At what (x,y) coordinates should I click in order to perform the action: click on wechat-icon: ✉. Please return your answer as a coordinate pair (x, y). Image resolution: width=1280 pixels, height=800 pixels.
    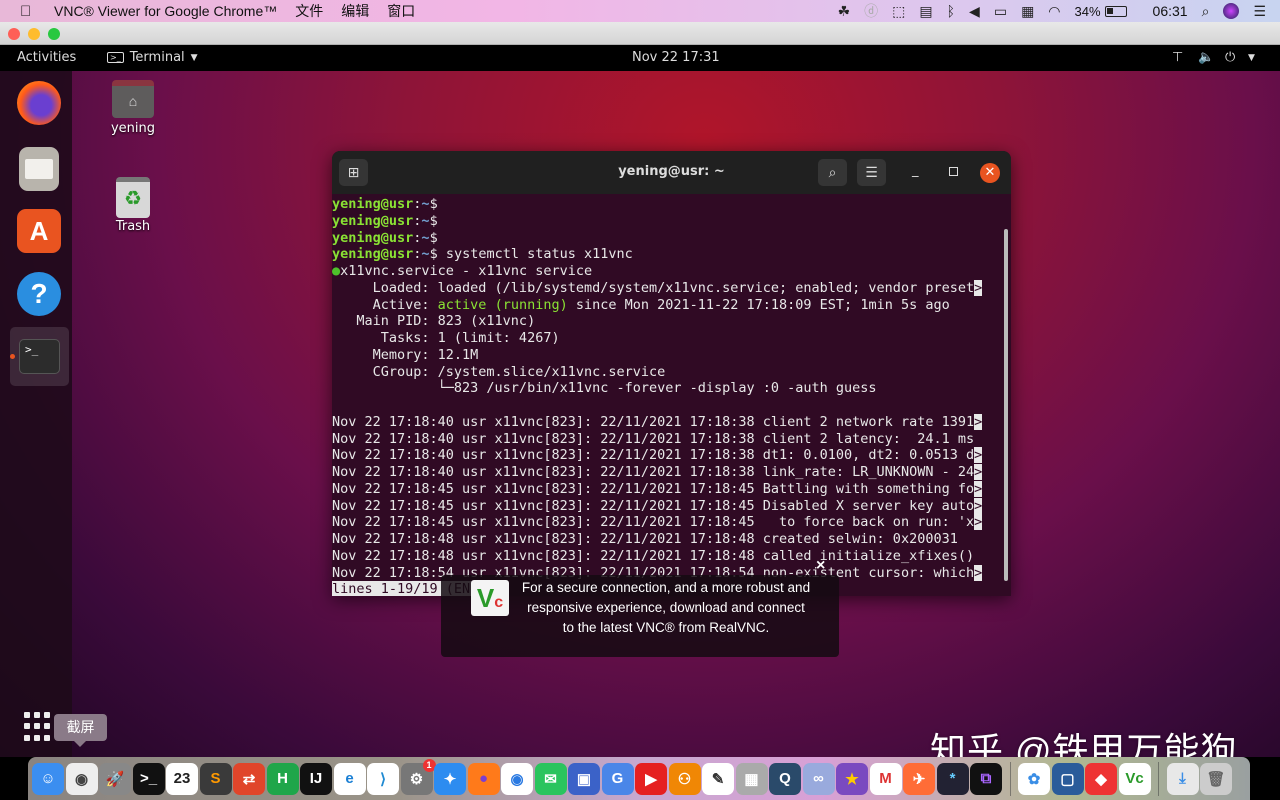
    Looking at the image, I should click on (550, 778).